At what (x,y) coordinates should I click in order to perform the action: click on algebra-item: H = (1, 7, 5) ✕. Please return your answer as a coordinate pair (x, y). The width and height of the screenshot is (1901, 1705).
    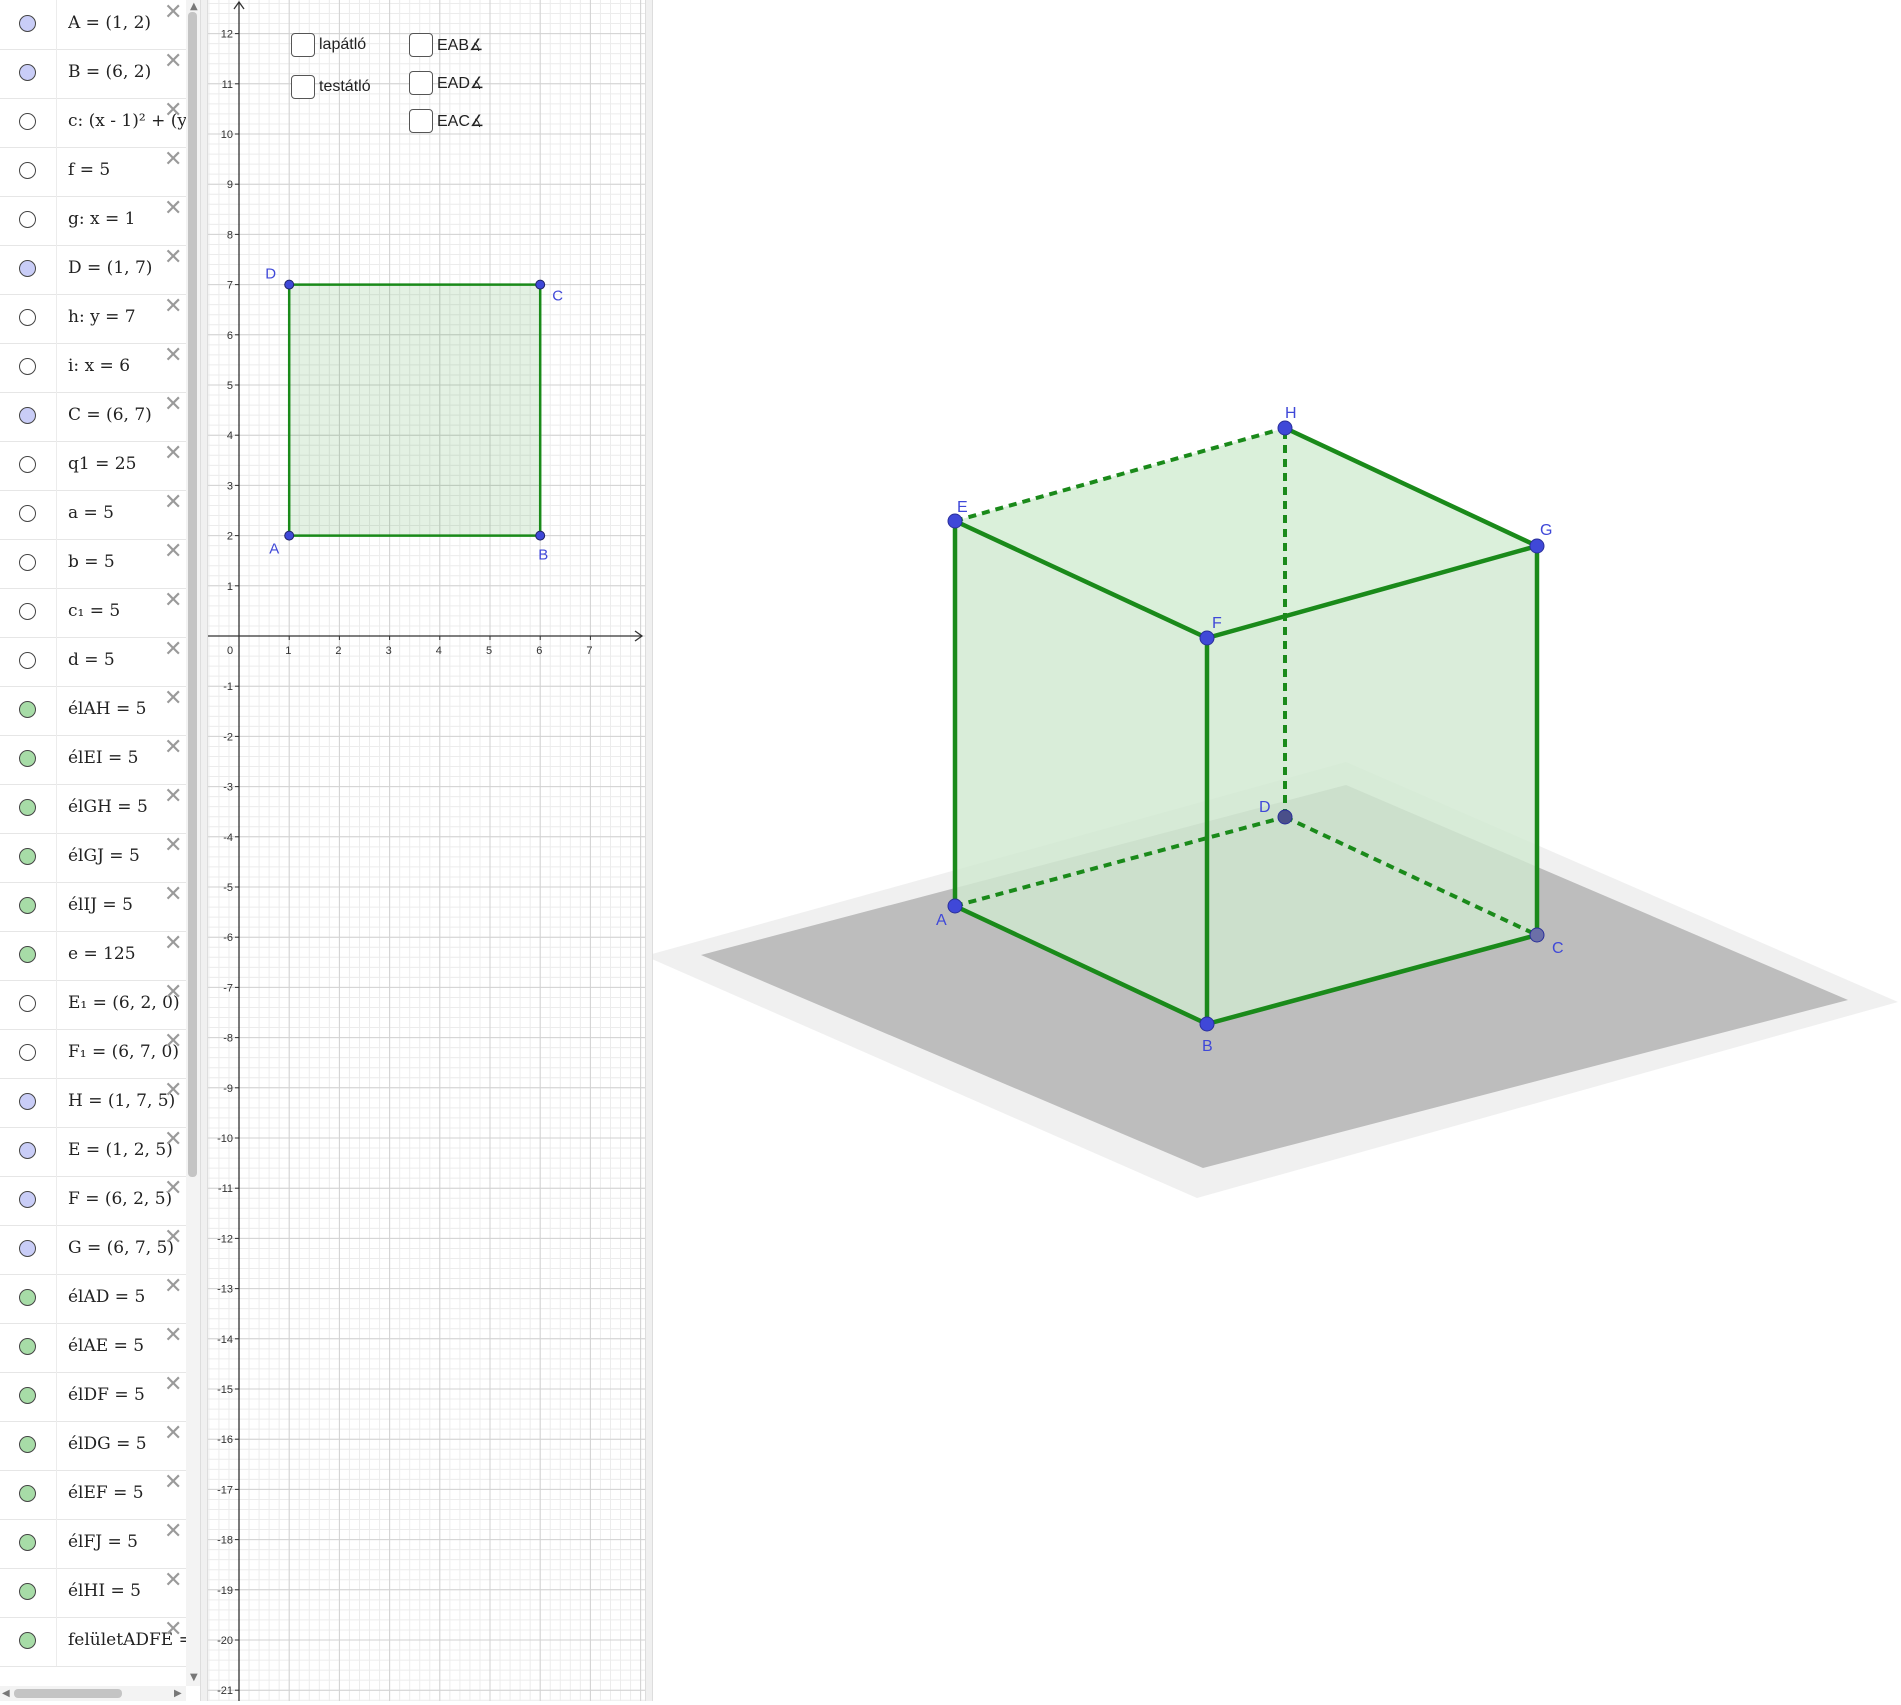
    Looking at the image, I should click on (93, 1103).